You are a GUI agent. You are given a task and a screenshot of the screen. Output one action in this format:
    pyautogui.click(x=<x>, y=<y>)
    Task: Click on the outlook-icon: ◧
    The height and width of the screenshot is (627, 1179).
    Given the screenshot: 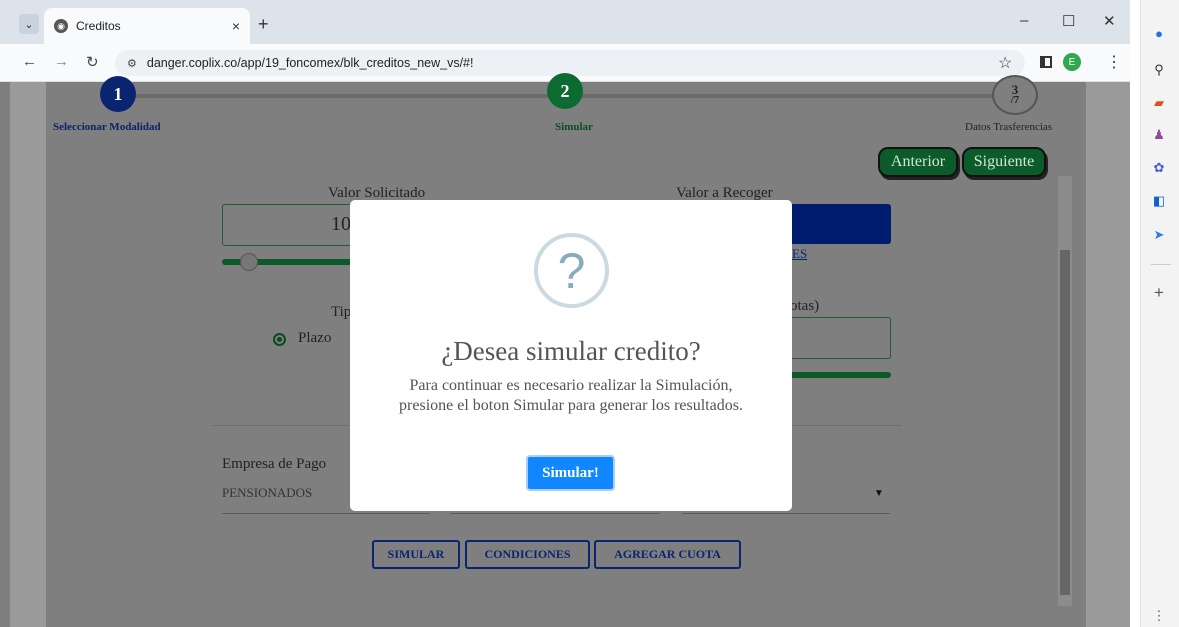 What is the action you would take?
    pyautogui.click(x=1159, y=201)
    